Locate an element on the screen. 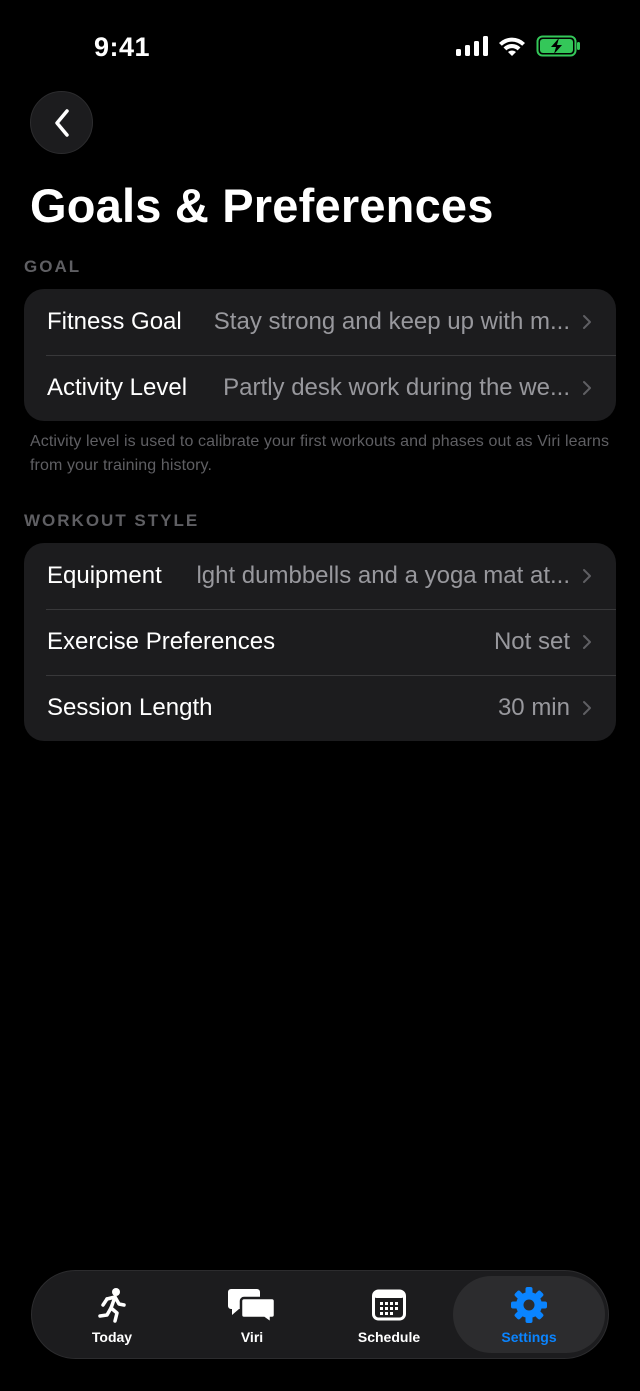  tab-today: Today is located at coordinates (112, 1314).